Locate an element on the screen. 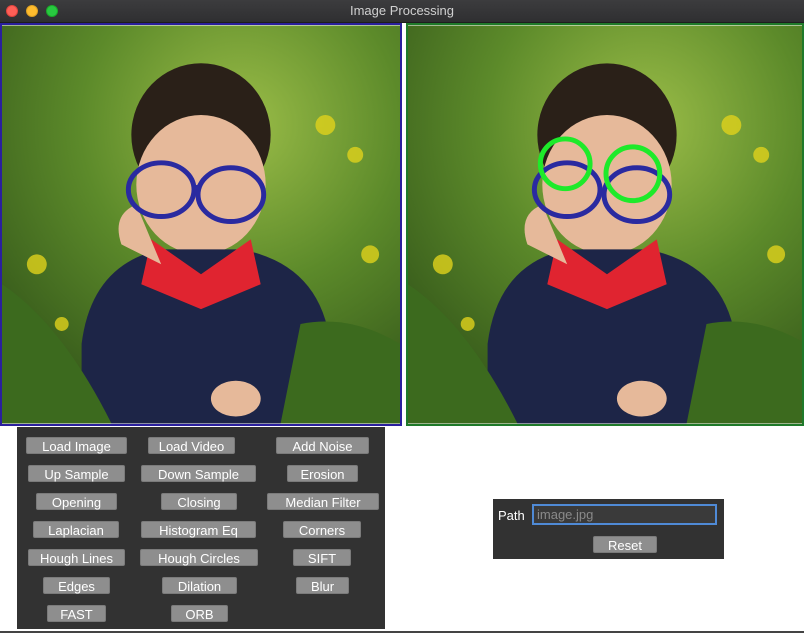 This screenshot has width=804, height=633. window-title: Image Processing is located at coordinates (402, 10).